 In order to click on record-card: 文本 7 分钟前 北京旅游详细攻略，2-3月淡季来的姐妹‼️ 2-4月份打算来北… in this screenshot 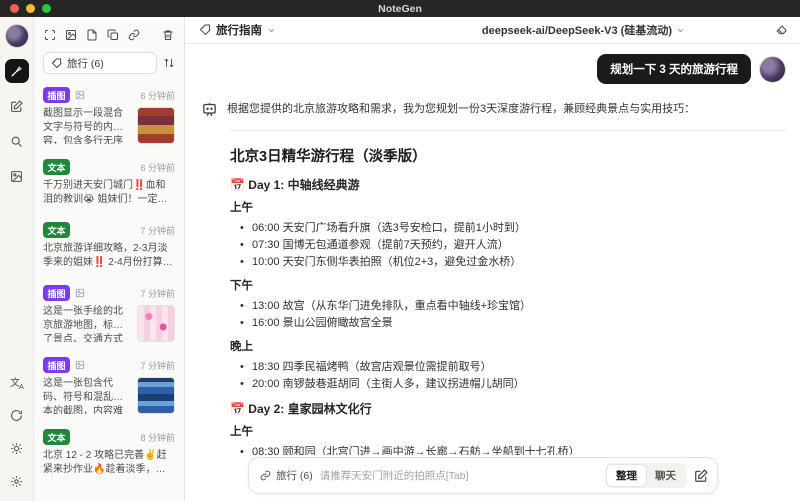, I will do `click(109, 246)`.